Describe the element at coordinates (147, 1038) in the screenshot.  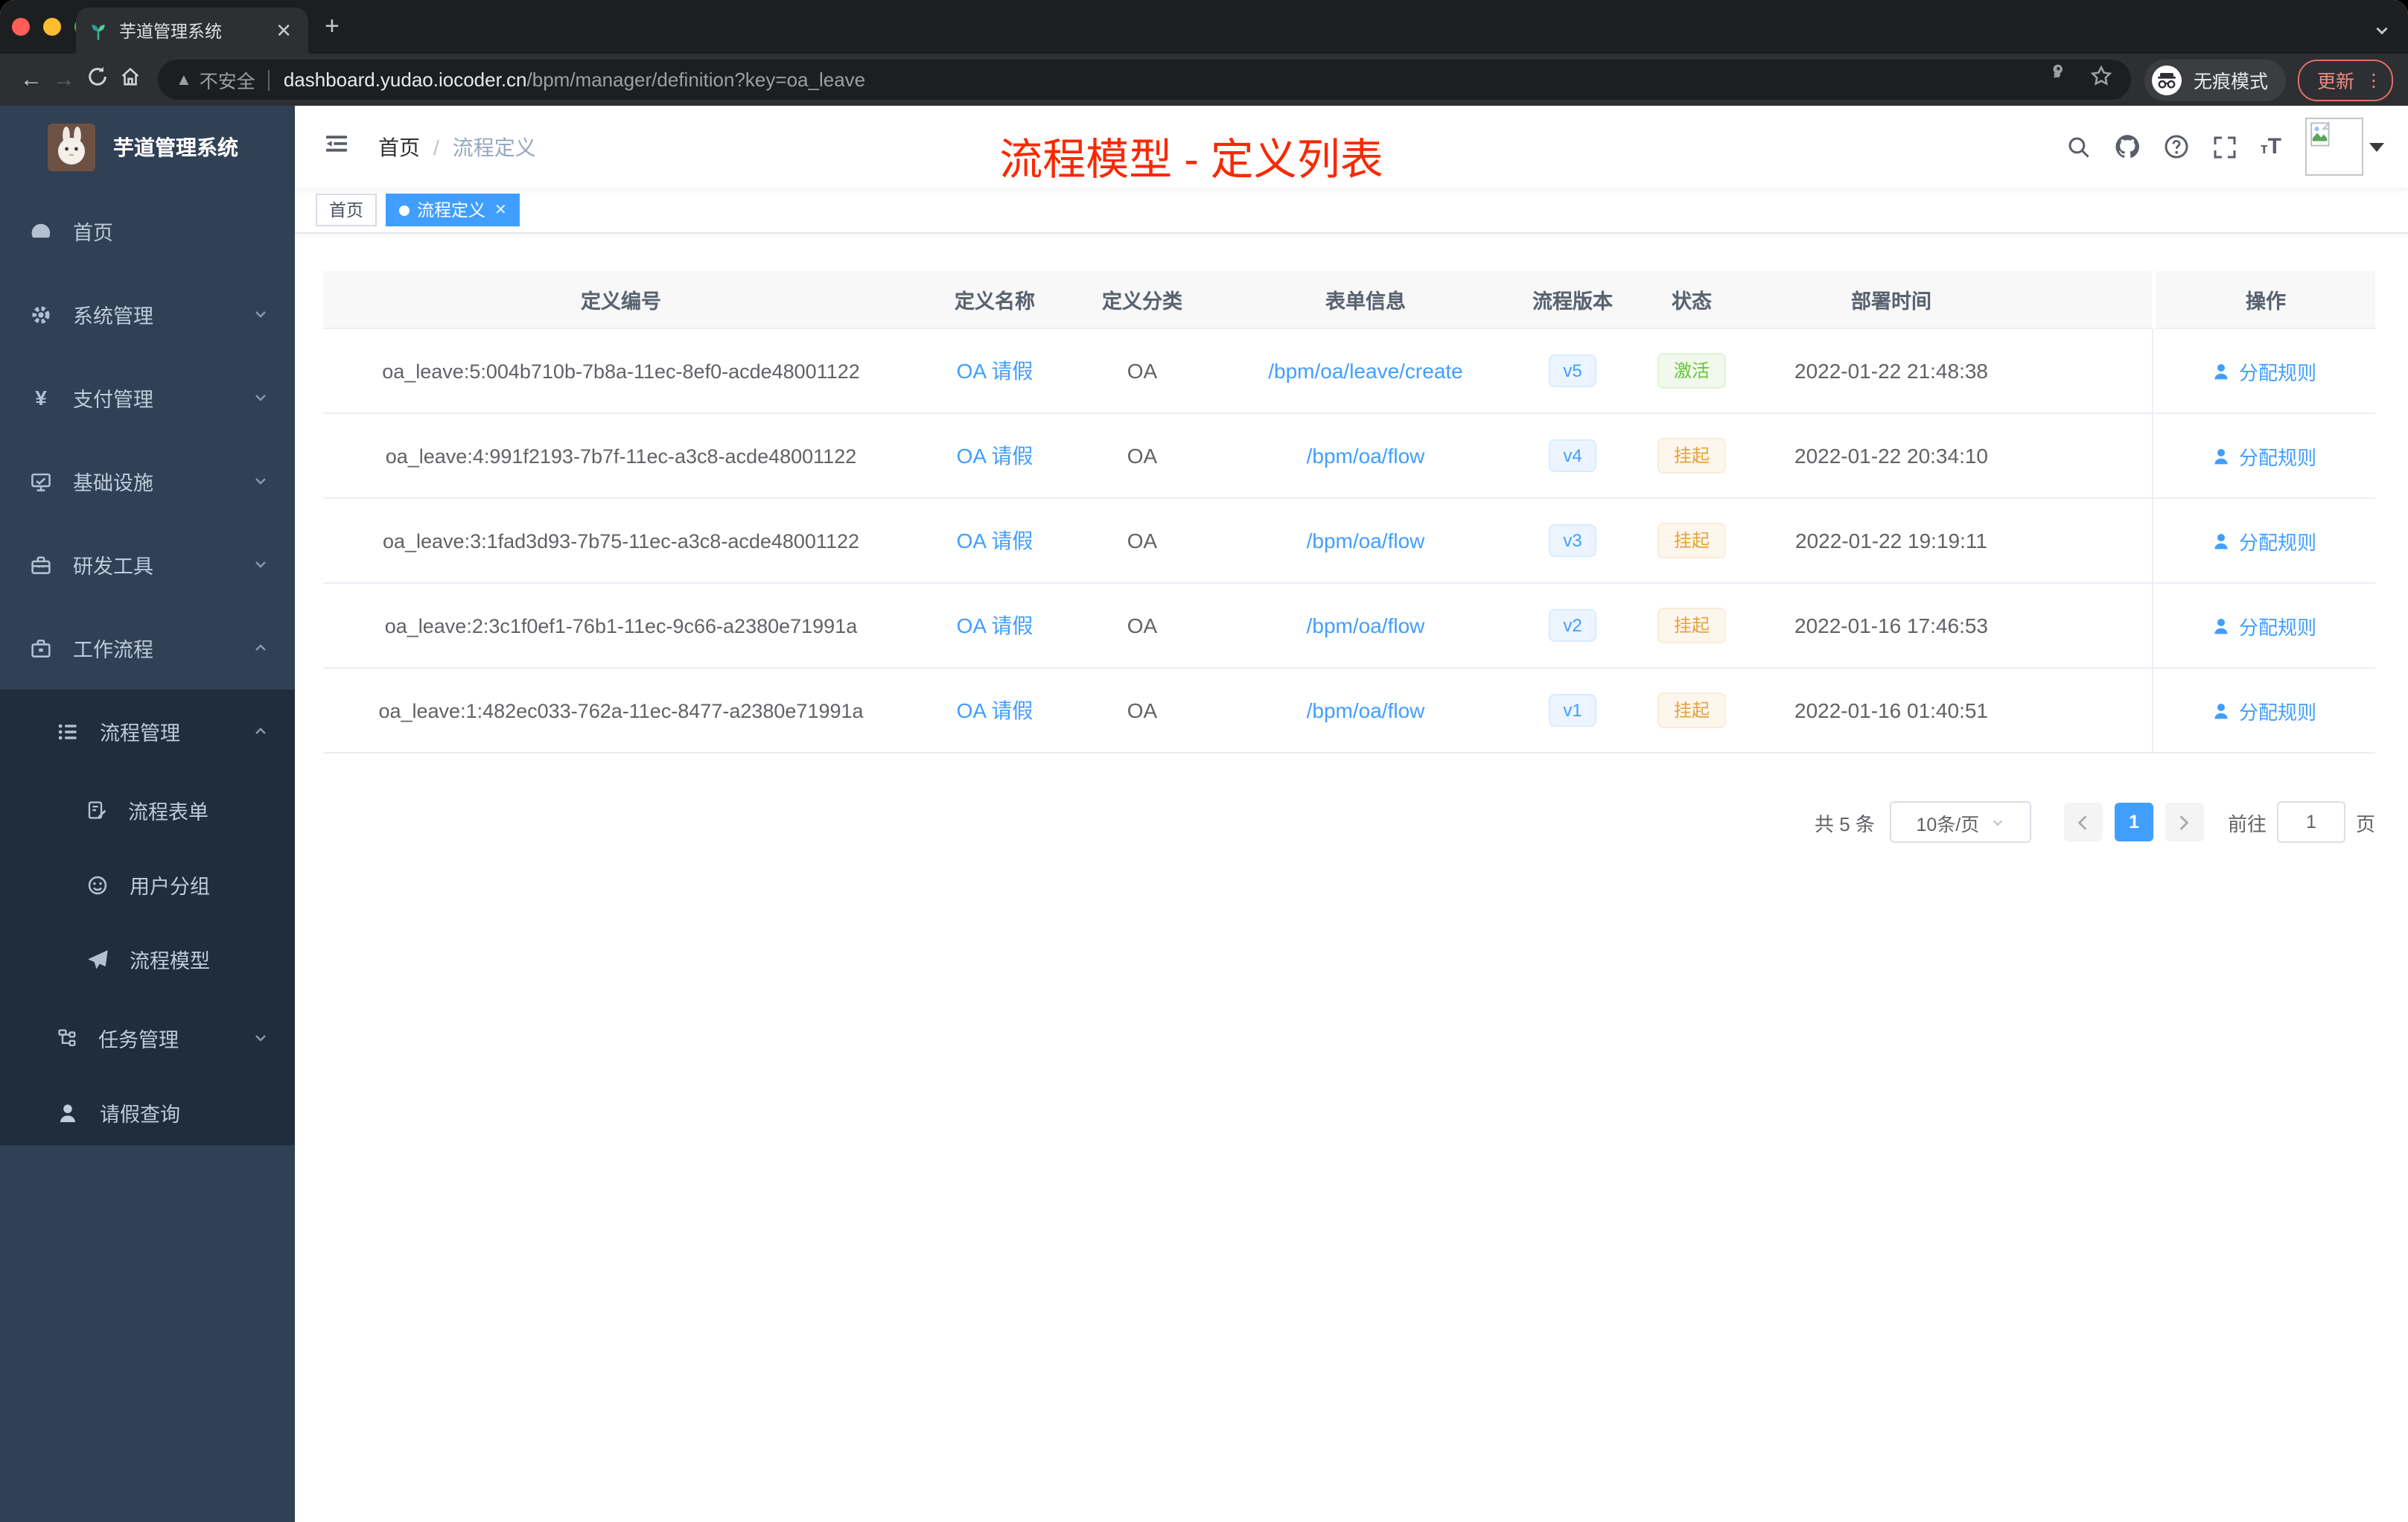
I see `sidebar-item-task-management: 任务管理` at that location.